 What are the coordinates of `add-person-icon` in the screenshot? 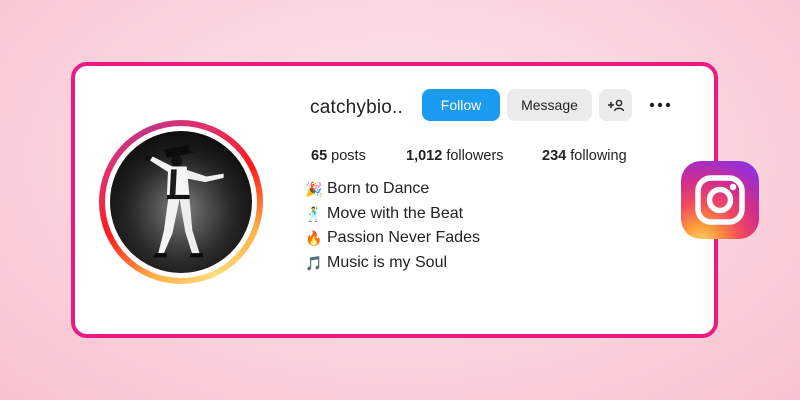 It's located at (615, 105).